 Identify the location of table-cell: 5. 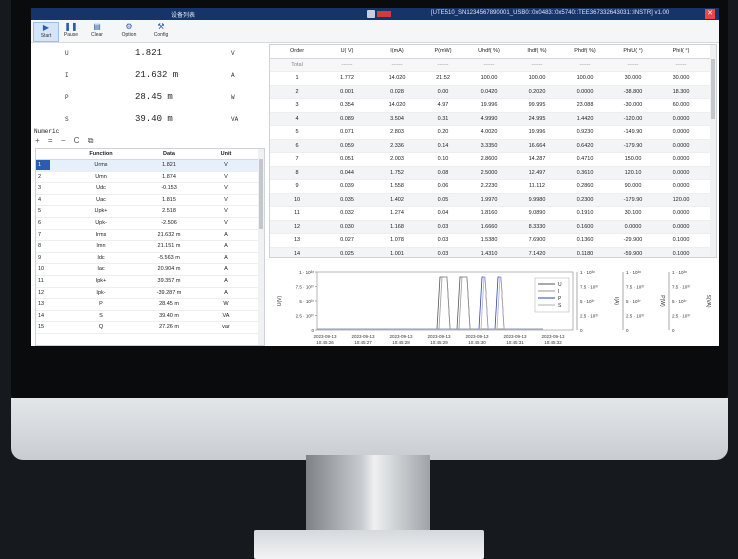
(297, 132).